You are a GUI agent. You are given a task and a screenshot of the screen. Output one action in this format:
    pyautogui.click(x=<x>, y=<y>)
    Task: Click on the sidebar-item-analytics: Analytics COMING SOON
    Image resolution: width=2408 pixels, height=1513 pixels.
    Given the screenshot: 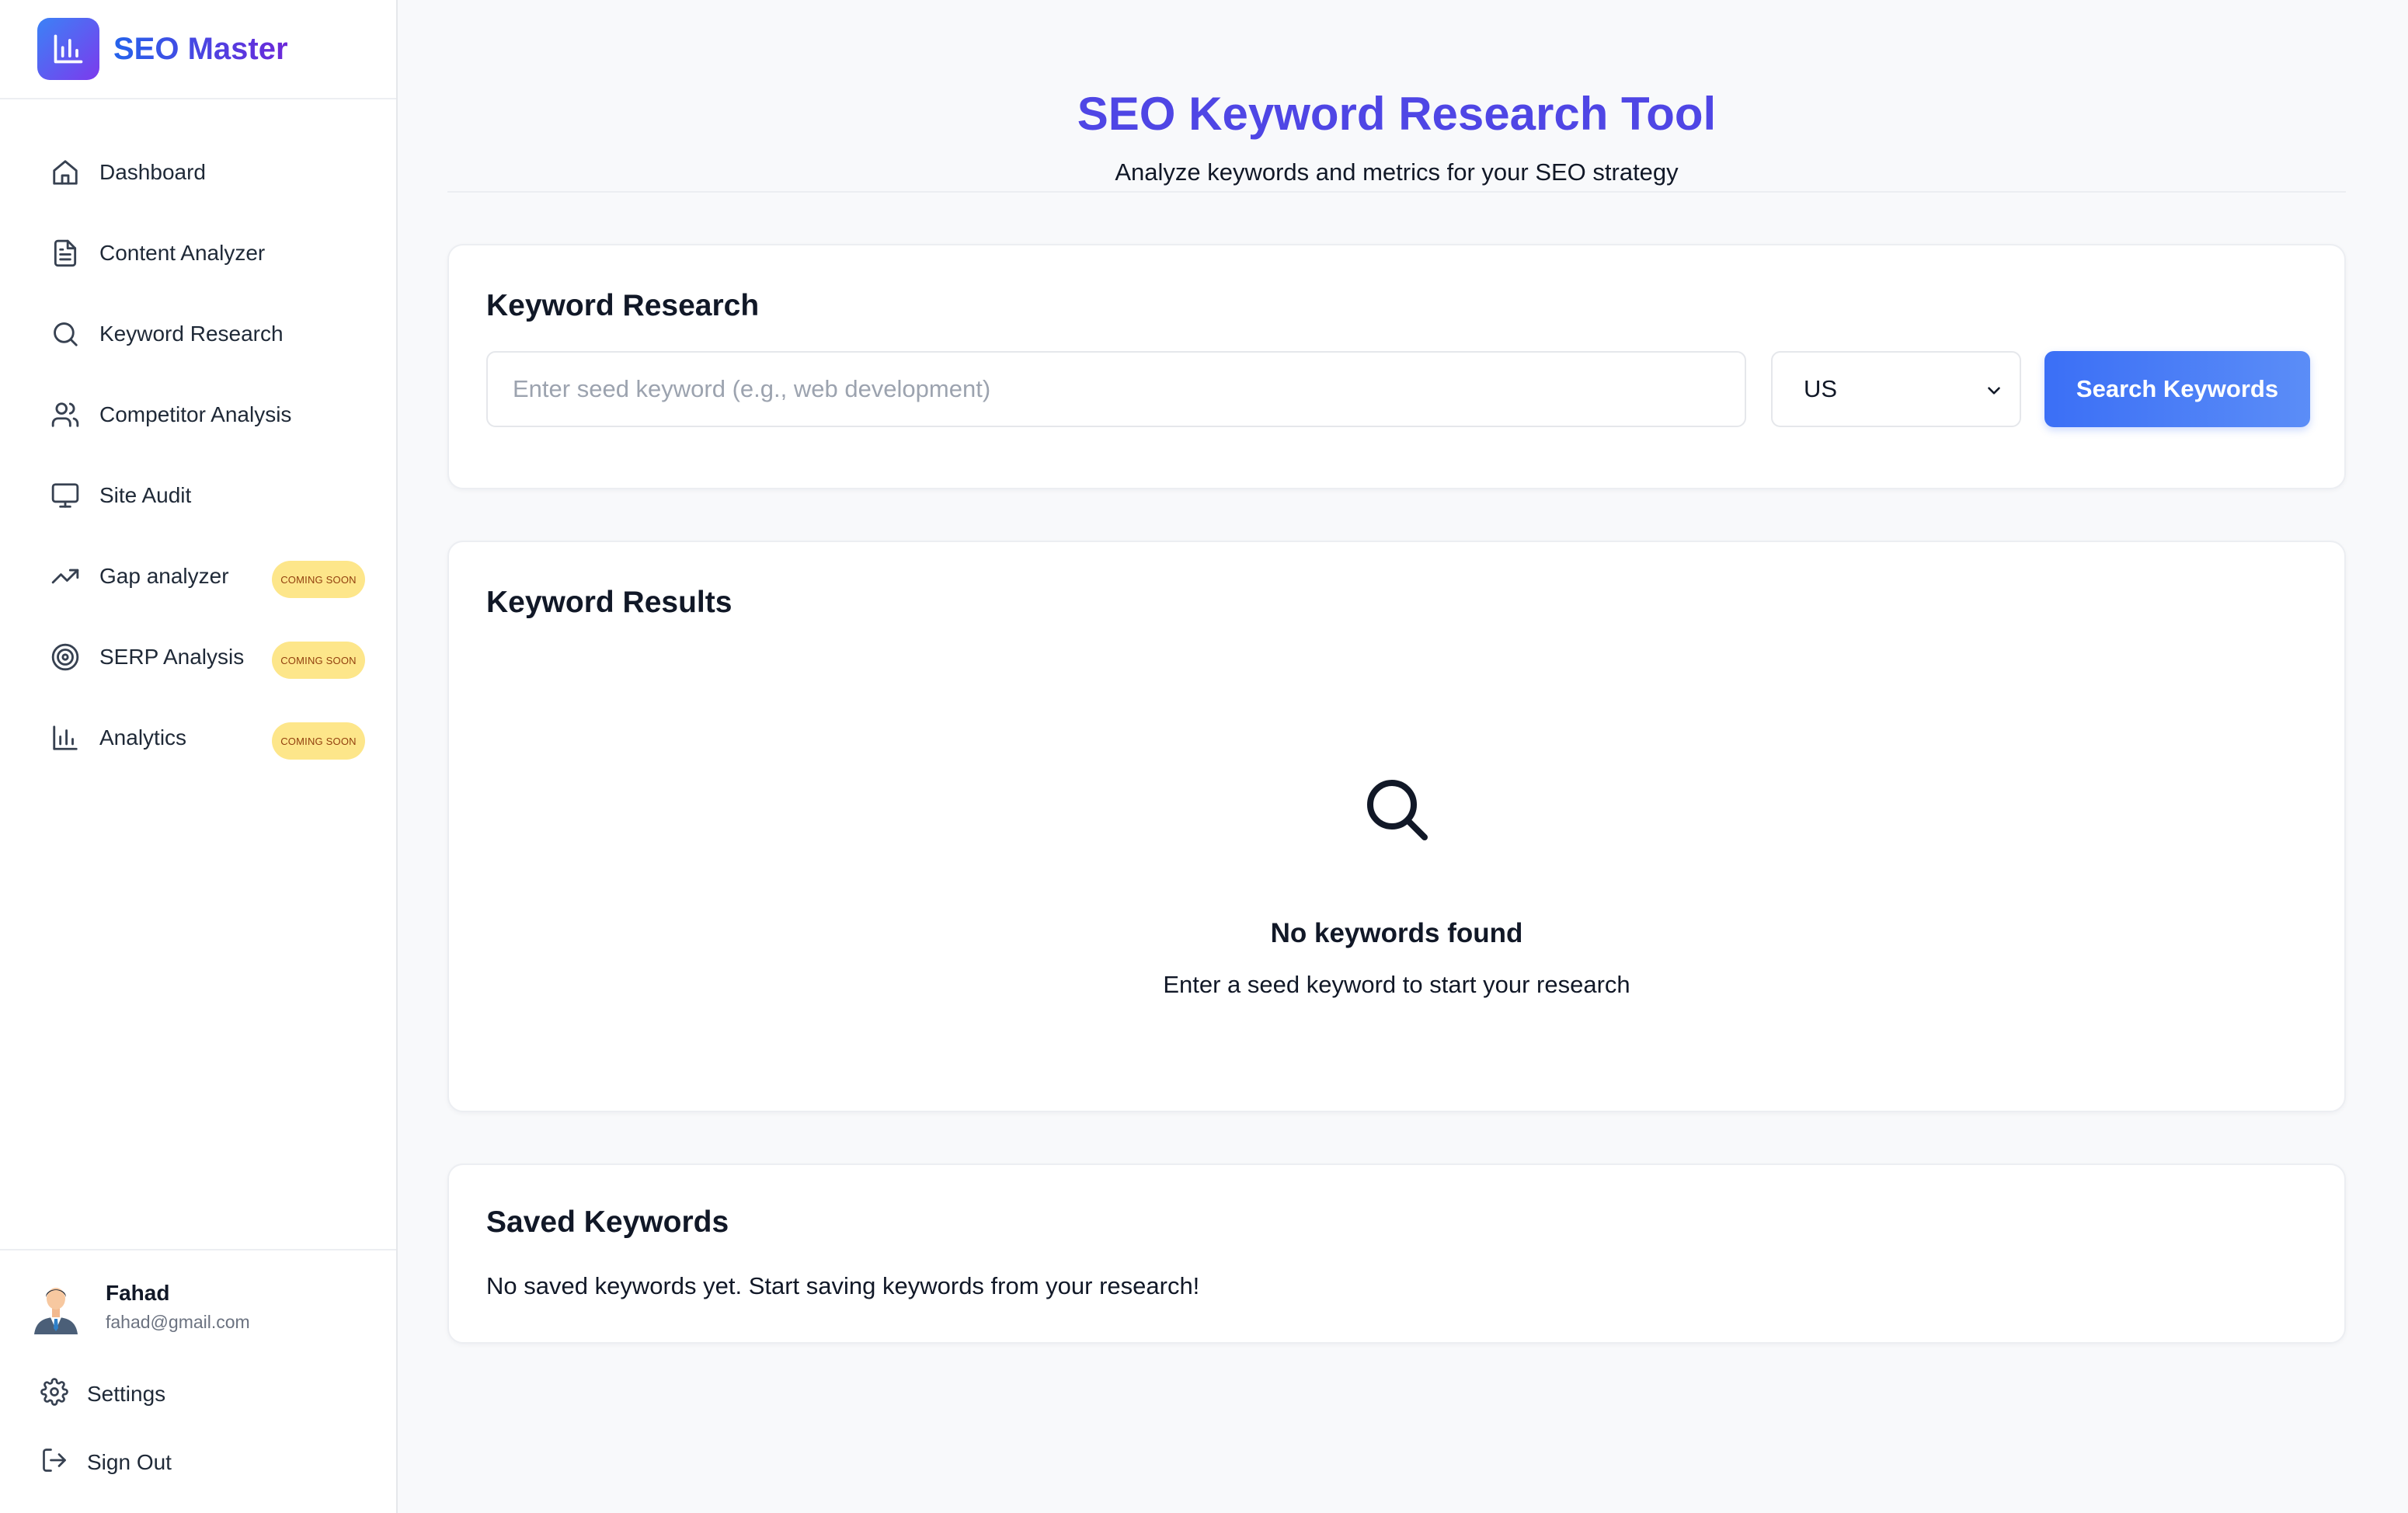 What is the action you would take?
    pyautogui.click(x=198, y=737)
    